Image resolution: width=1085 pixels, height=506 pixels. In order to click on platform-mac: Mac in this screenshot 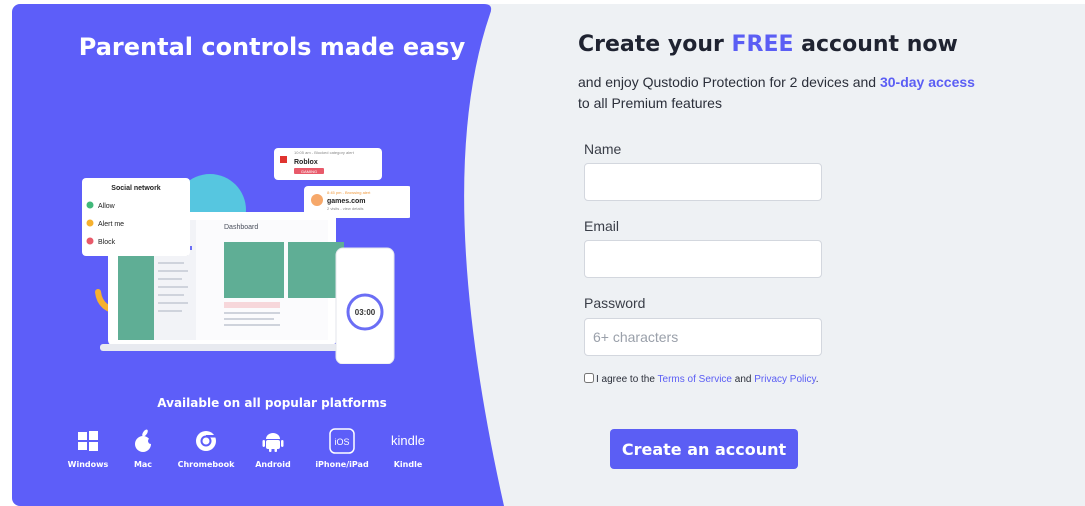, I will do `click(143, 448)`.